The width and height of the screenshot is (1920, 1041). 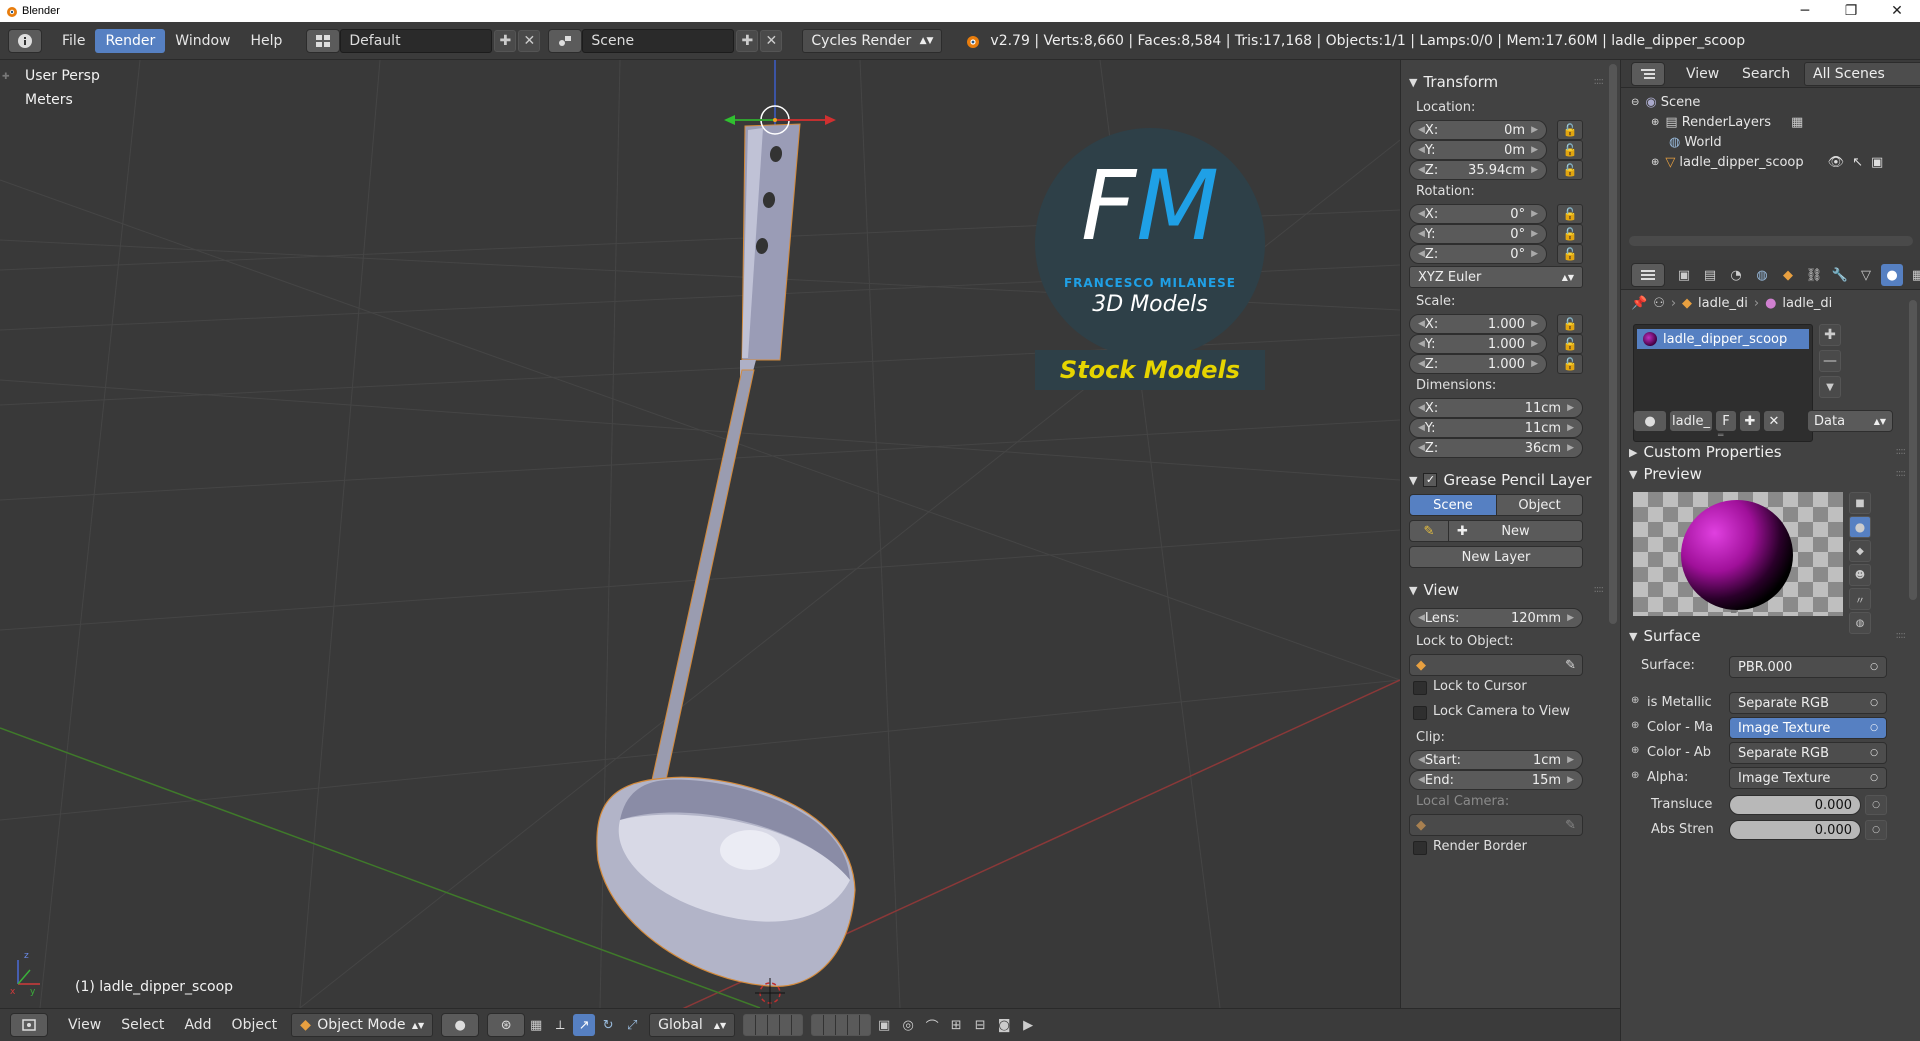 I want to click on selectable-arrow-icon: ↖, so click(x=1857, y=162).